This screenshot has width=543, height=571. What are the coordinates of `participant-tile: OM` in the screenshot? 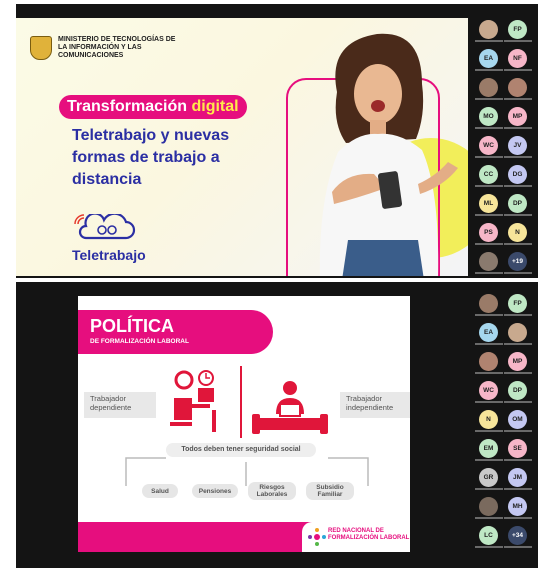 It's located at (518, 421).